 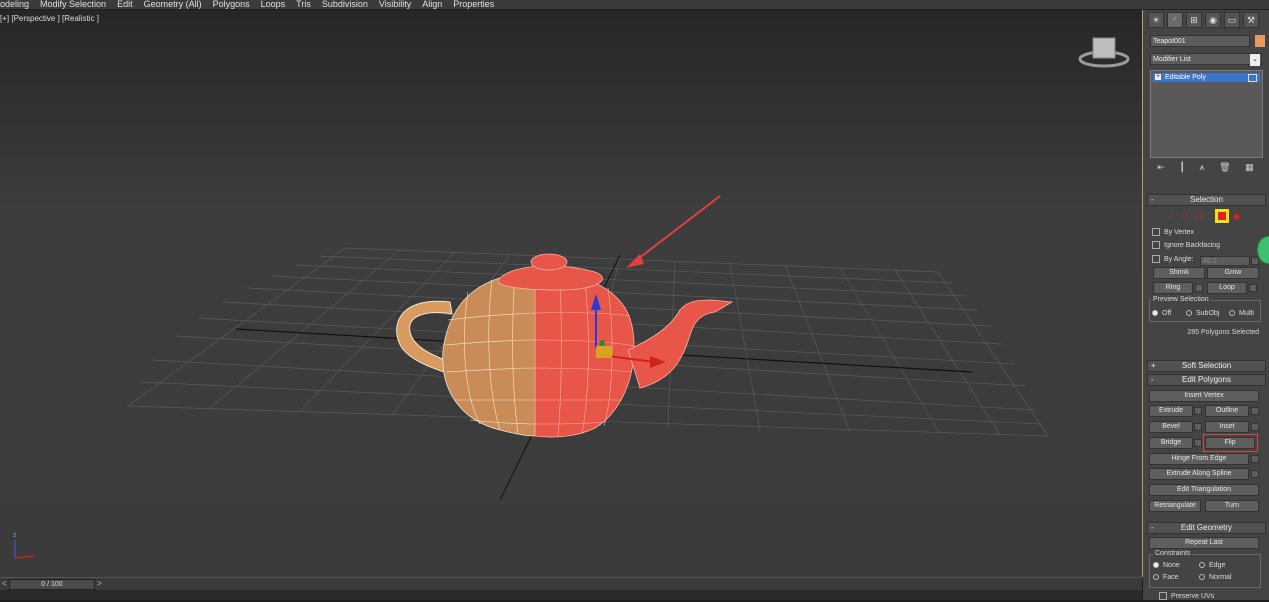 What do you see at coordinates (1224, 168) in the screenshot?
I see `remove-modifier-icon: 🗑` at bounding box center [1224, 168].